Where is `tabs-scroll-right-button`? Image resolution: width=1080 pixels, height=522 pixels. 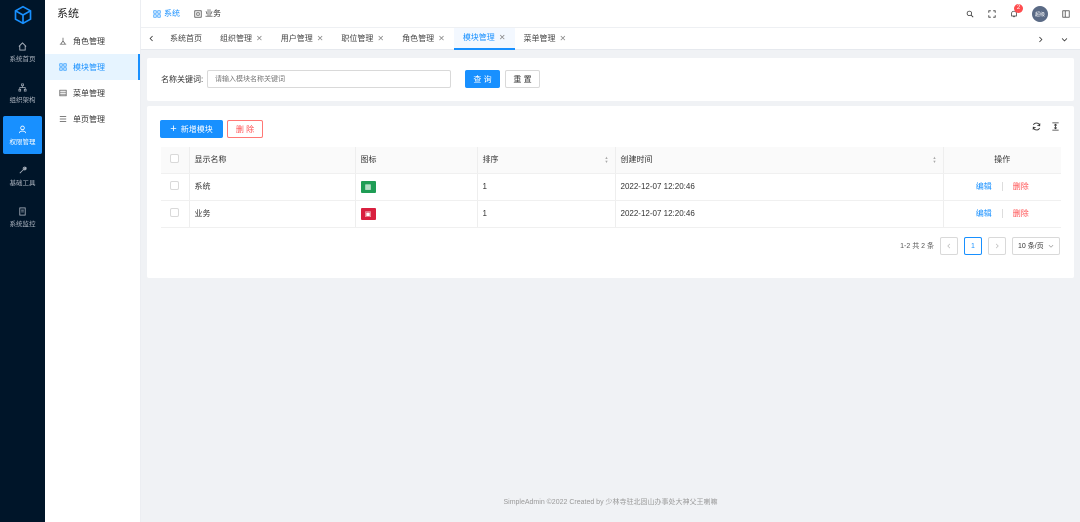
tabs-scroll-right-button is located at coordinates (1040, 39).